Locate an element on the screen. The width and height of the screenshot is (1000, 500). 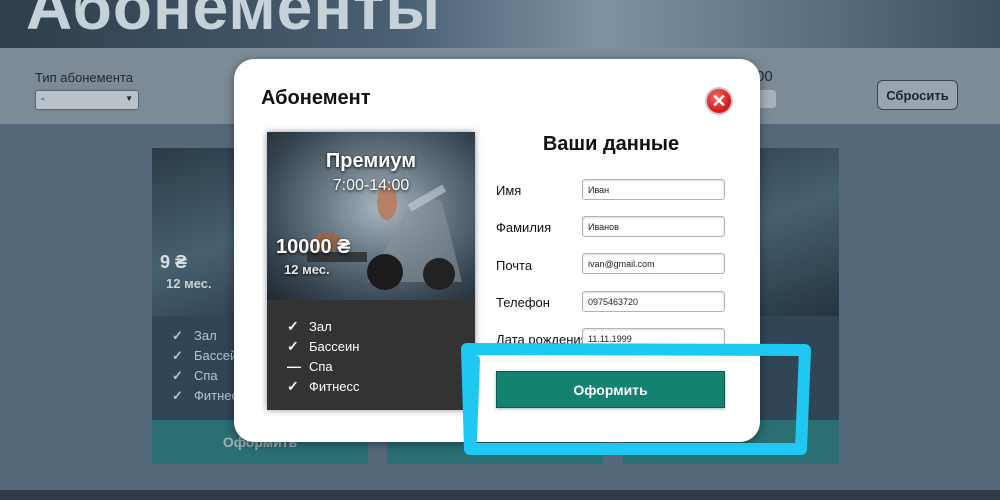
feature-item: ✓ Бассеин is located at coordinates (323, 346).